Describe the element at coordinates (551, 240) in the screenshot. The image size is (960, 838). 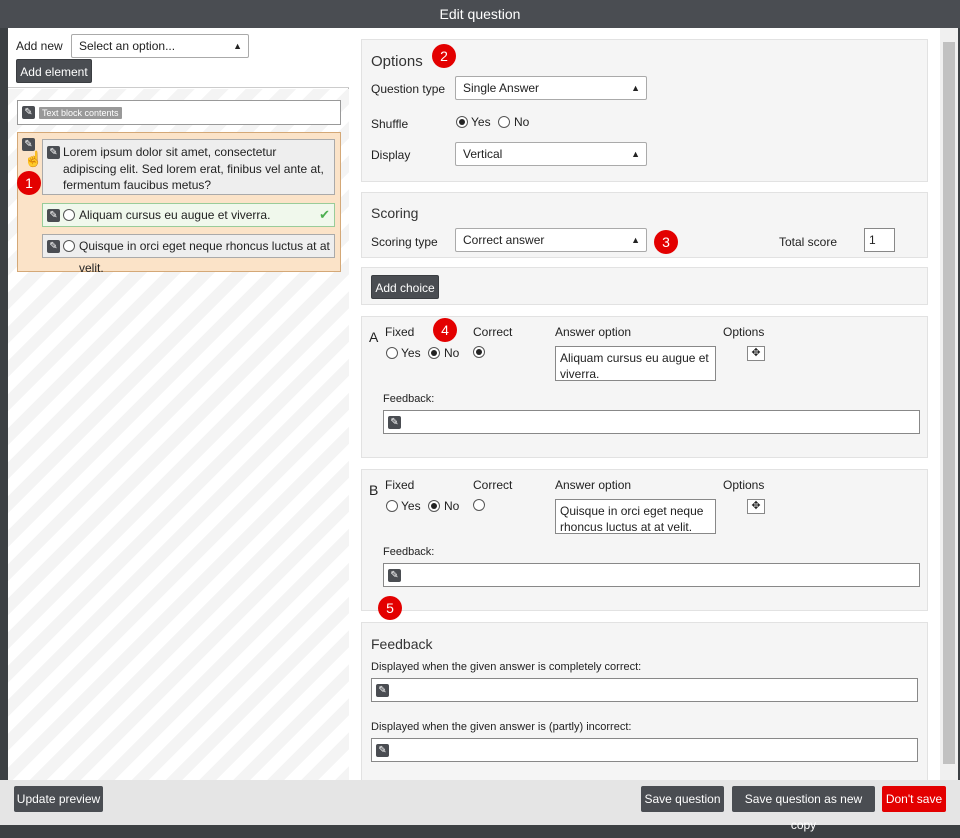
I see `scoring-type-select: Correct answer ▲` at that location.